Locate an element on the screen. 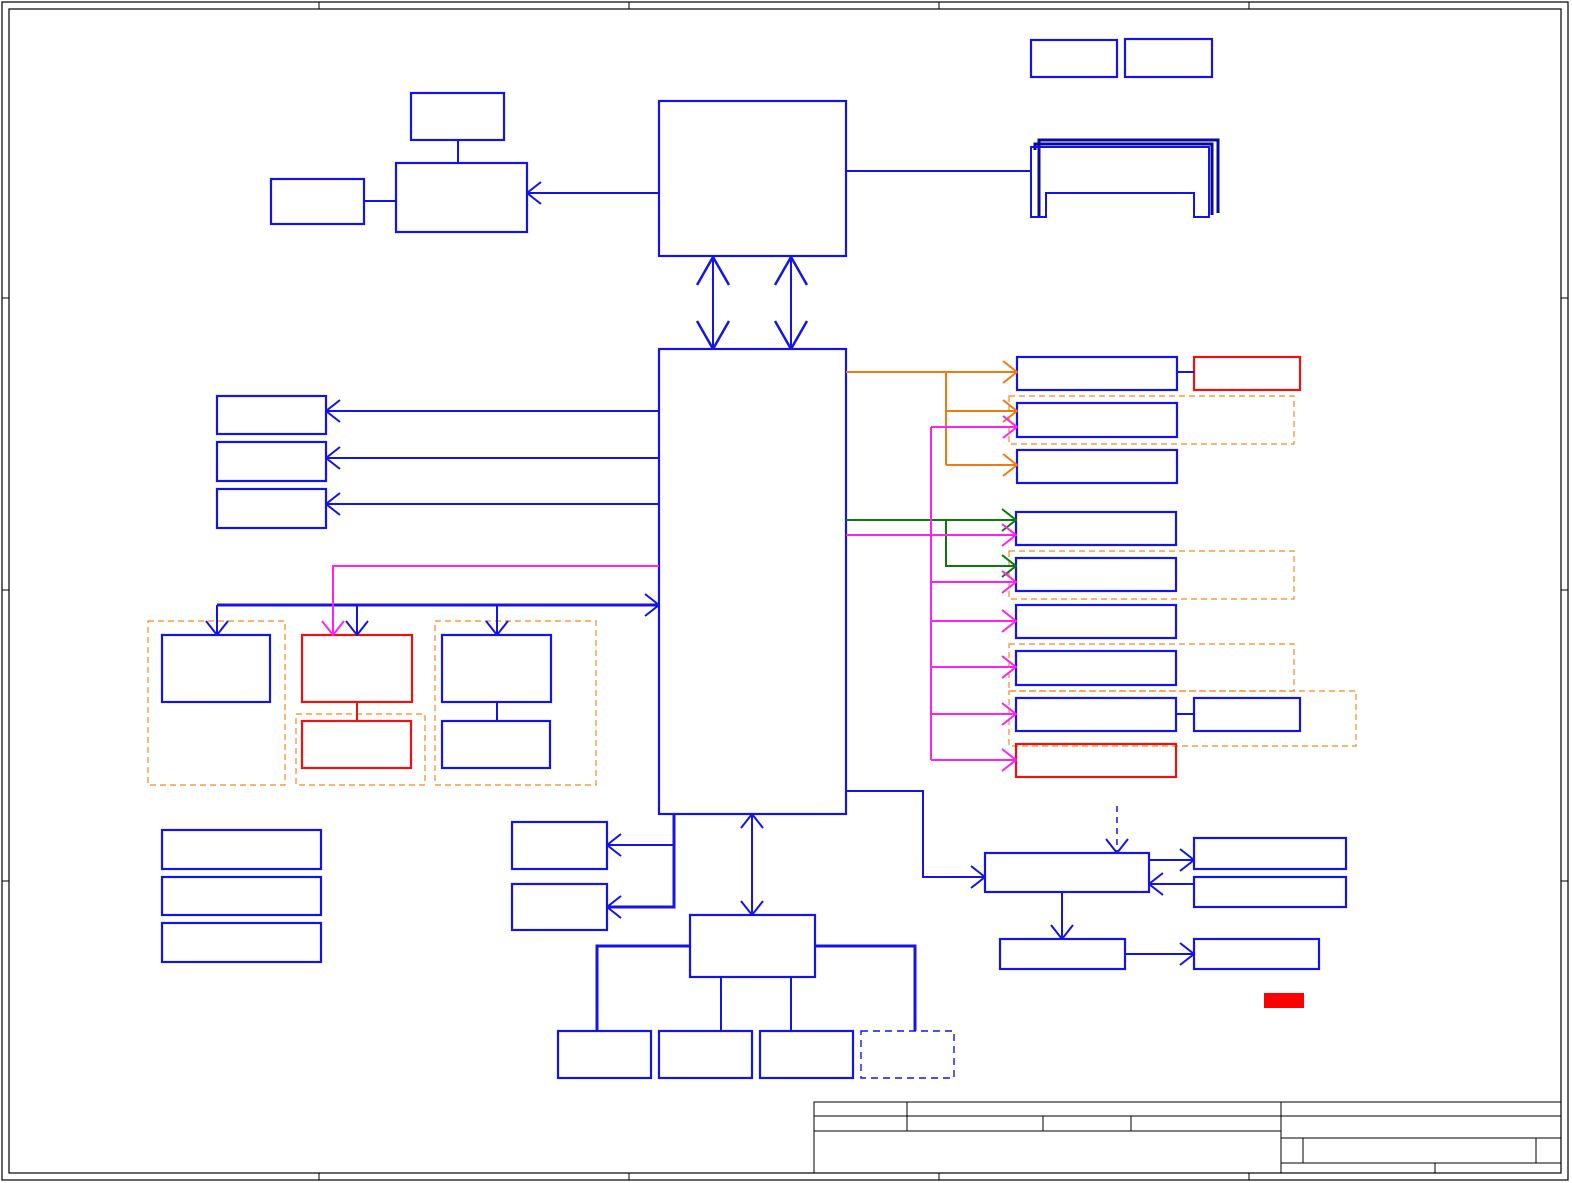  block-right-8-side is located at coordinates (1247, 714).